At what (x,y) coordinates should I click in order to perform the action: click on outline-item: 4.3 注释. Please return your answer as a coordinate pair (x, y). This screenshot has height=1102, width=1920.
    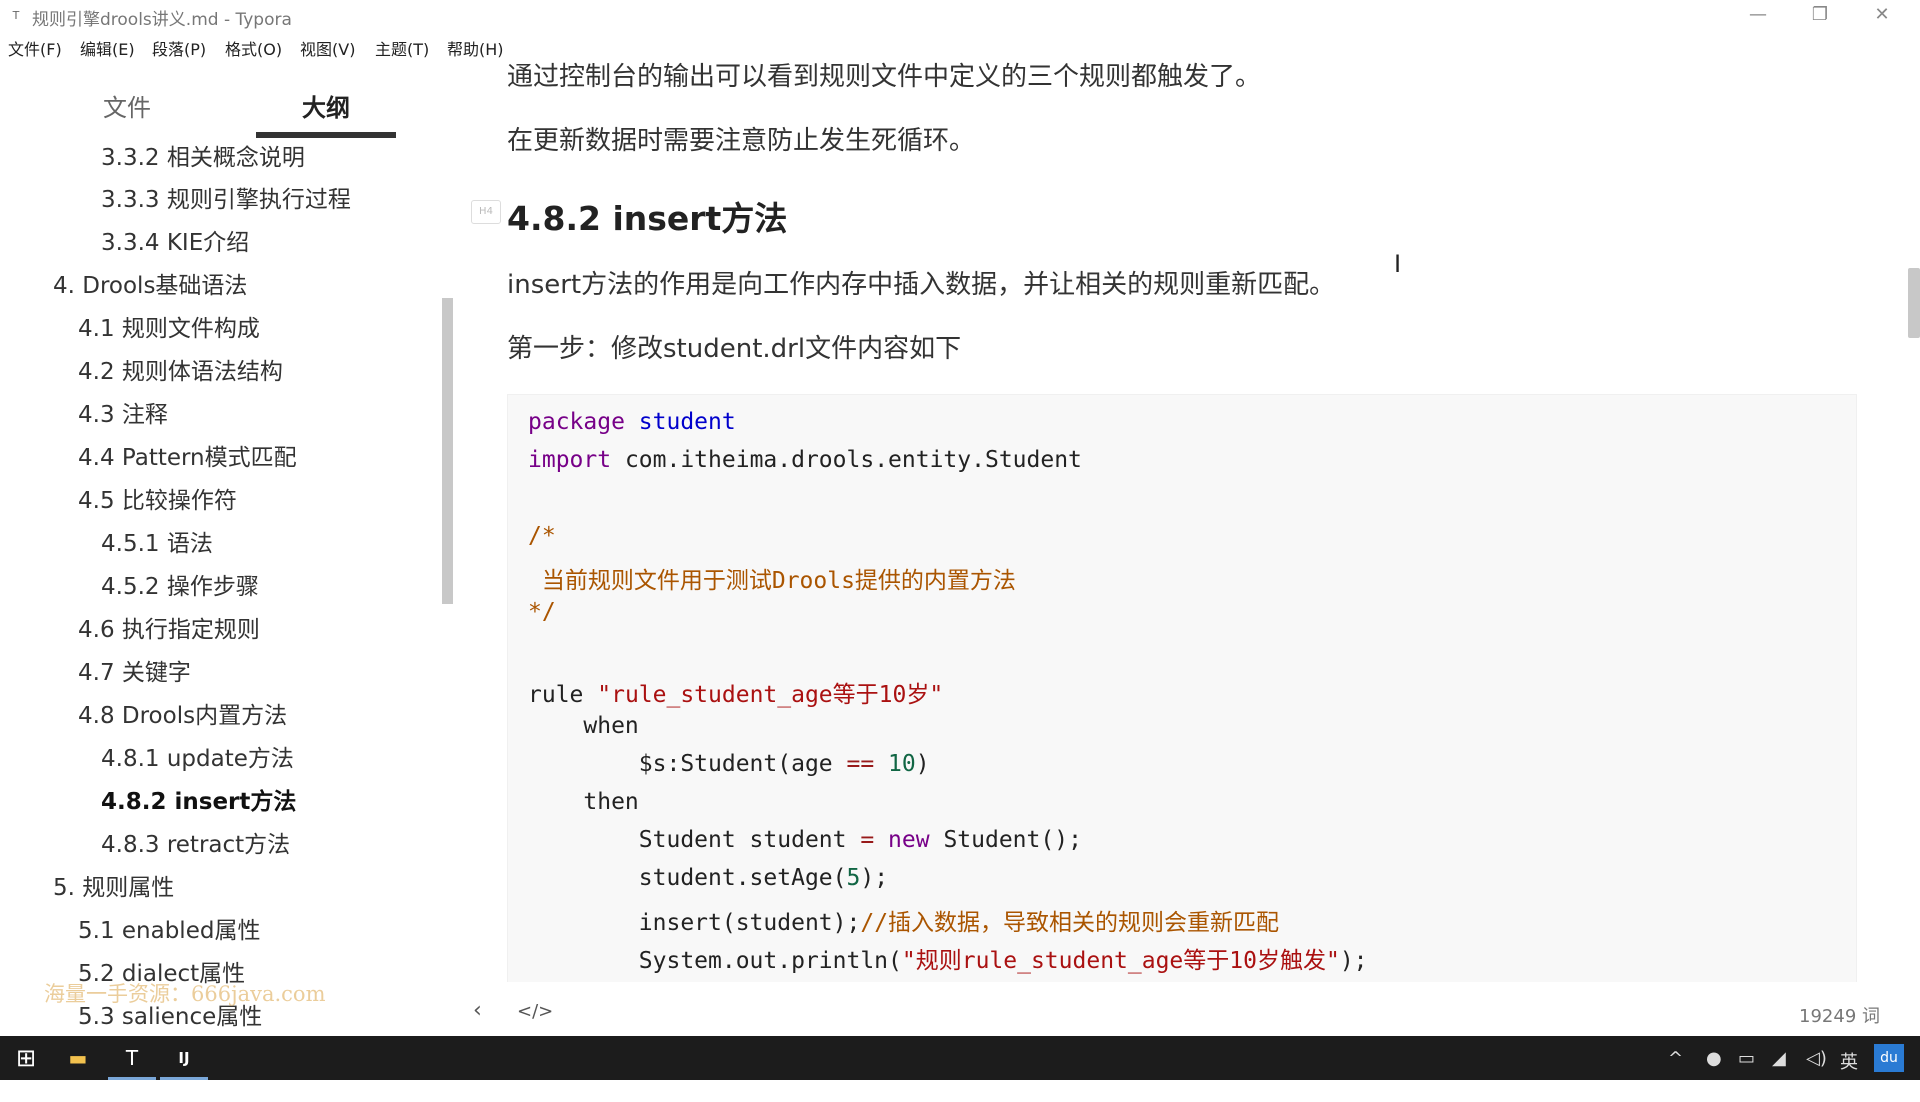
    Looking at the image, I should click on (123, 412).